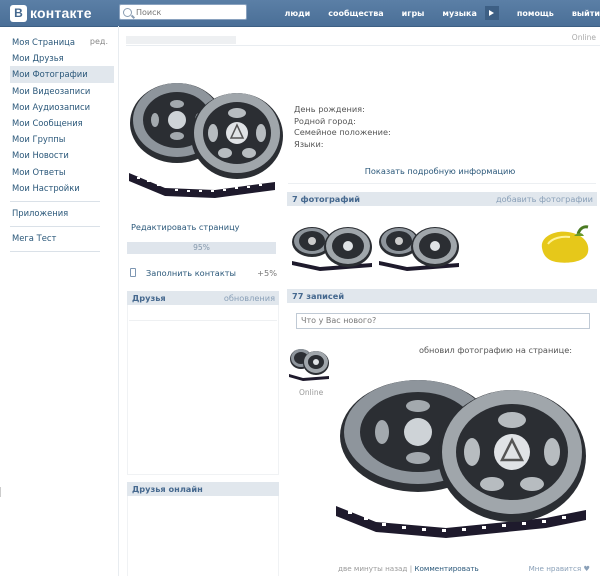 This screenshot has width=600, height=576. I want to click on info-family: Семейное положение:, so click(342, 132).